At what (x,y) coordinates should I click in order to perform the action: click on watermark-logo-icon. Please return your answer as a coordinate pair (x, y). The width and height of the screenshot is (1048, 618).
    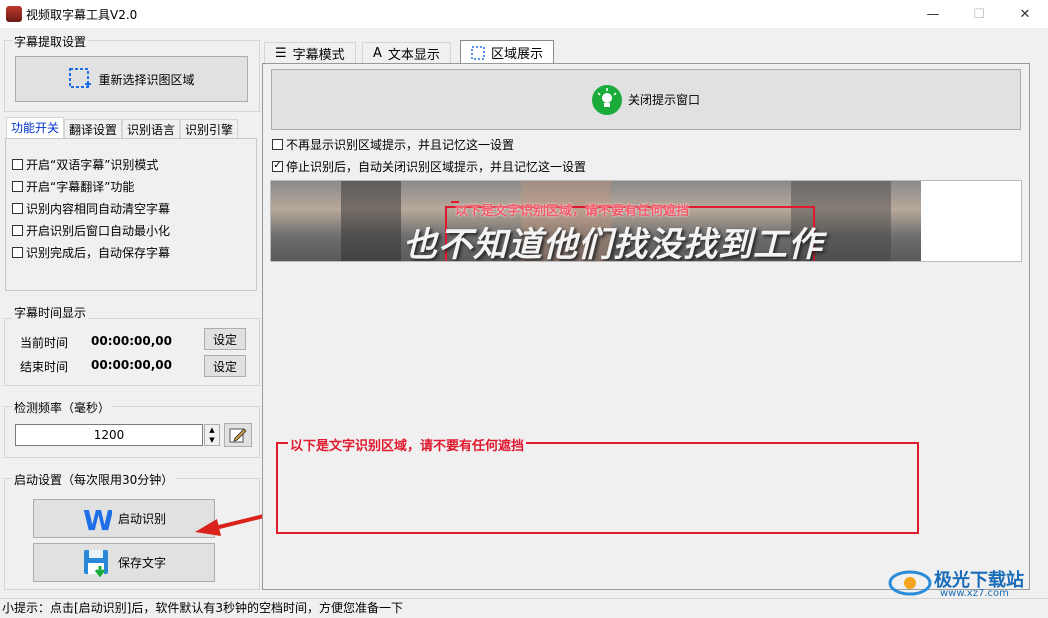
    Looking at the image, I should click on (910, 583).